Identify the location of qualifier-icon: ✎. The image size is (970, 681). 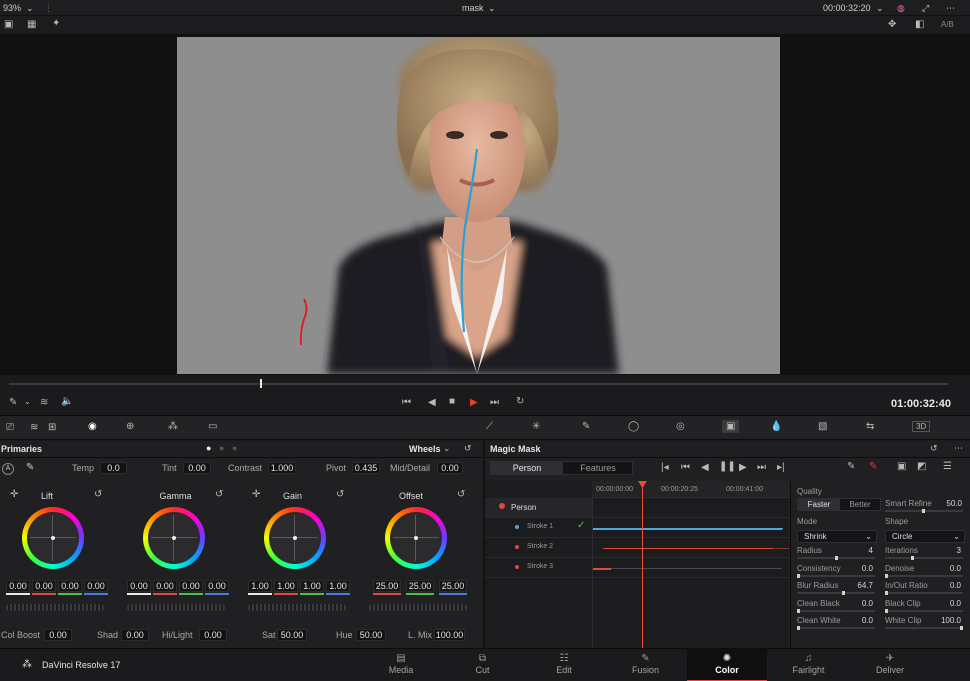
(586, 426).